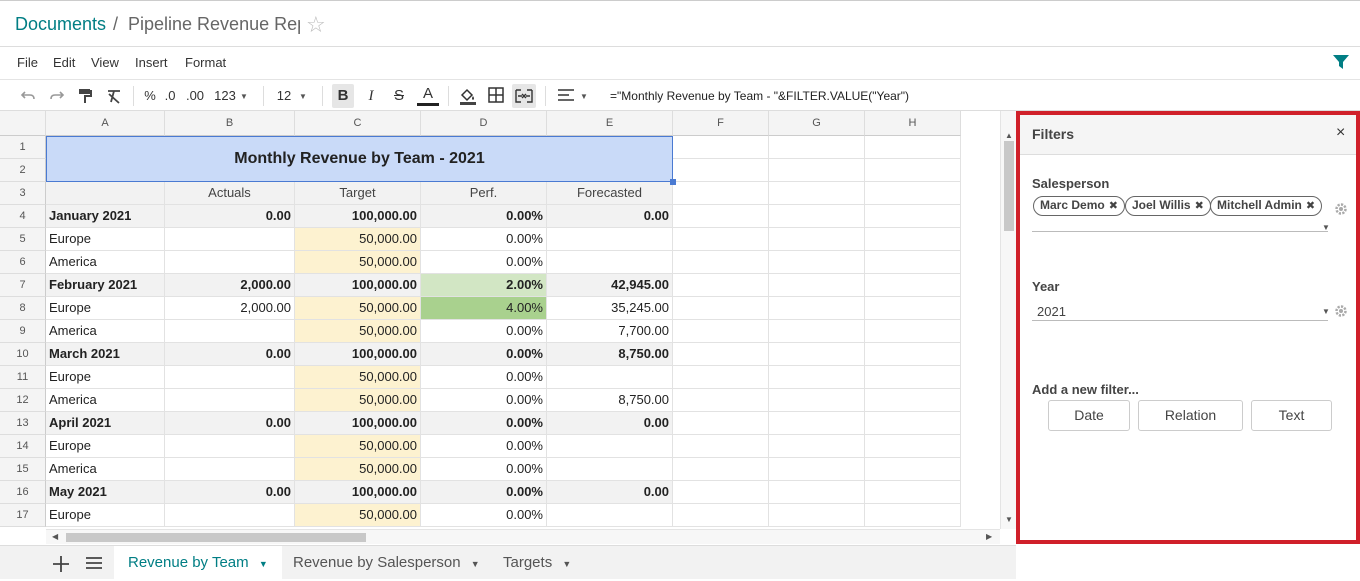  I want to click on row-header: 14, so click(23, 446).